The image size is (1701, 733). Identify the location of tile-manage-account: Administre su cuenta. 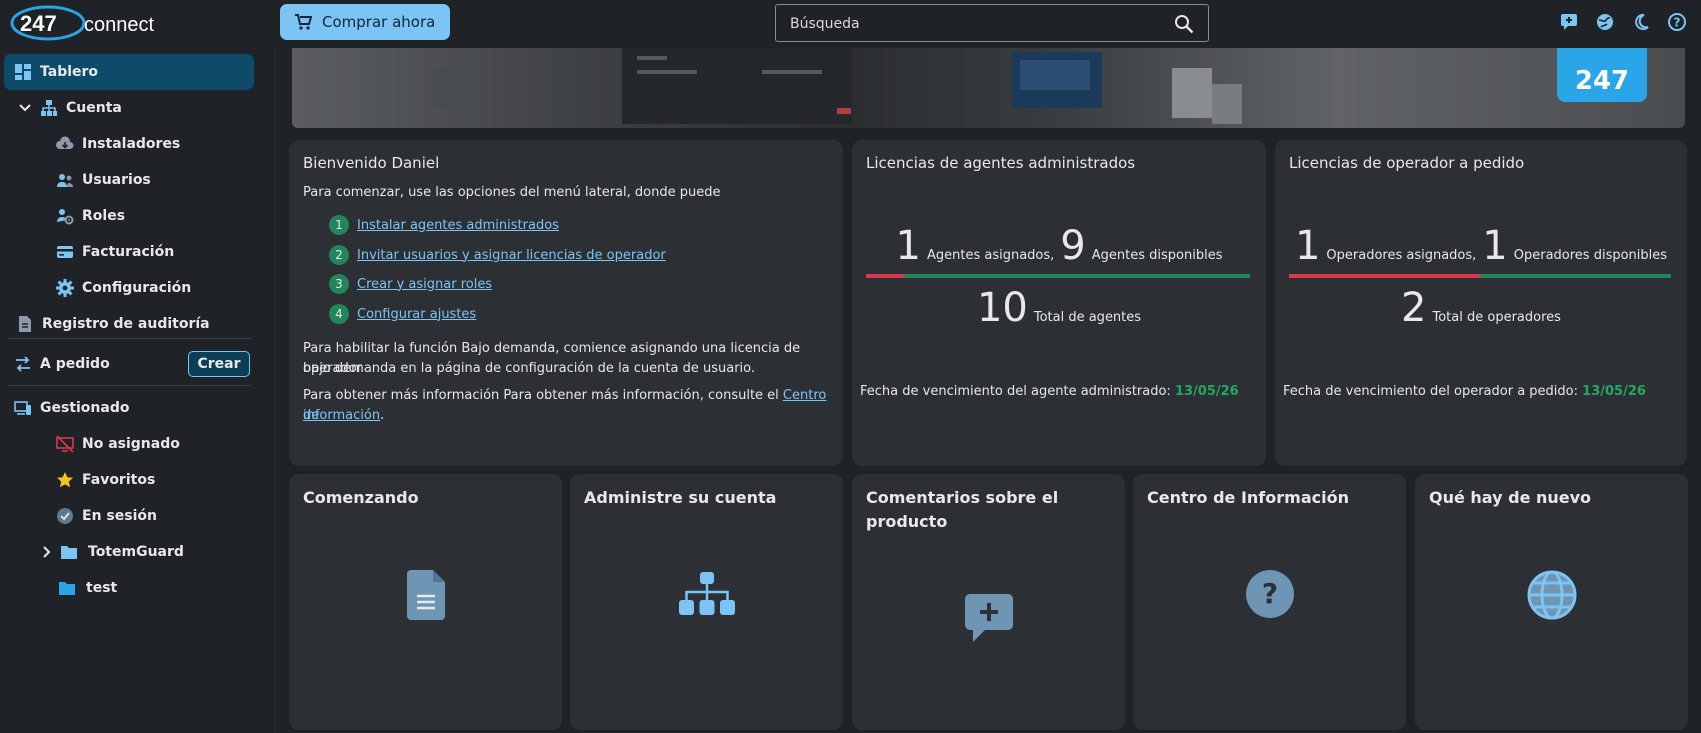
(706, 602).